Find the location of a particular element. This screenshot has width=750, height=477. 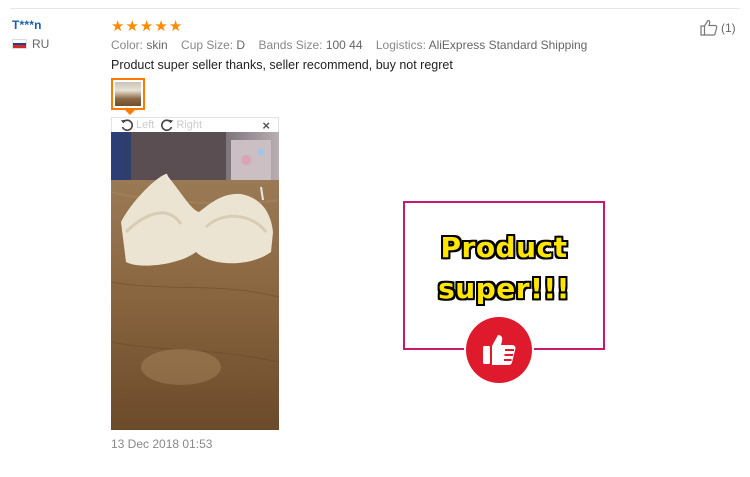

country-code: RU is located at coordinates (41, 44).